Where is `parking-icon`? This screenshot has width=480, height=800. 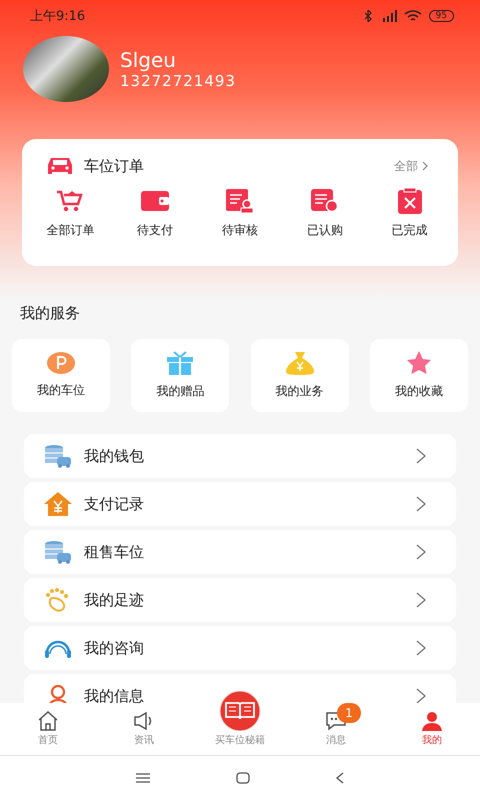
parking-icon is located at coordinates (61, 363).